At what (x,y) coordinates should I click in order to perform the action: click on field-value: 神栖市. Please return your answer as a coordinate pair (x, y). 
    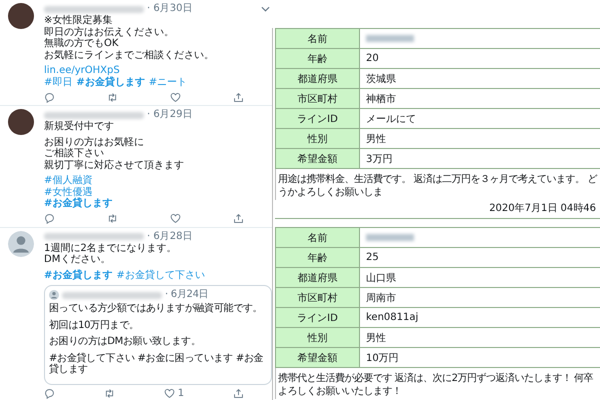
    Looking at the image, I should click on (381, 99).